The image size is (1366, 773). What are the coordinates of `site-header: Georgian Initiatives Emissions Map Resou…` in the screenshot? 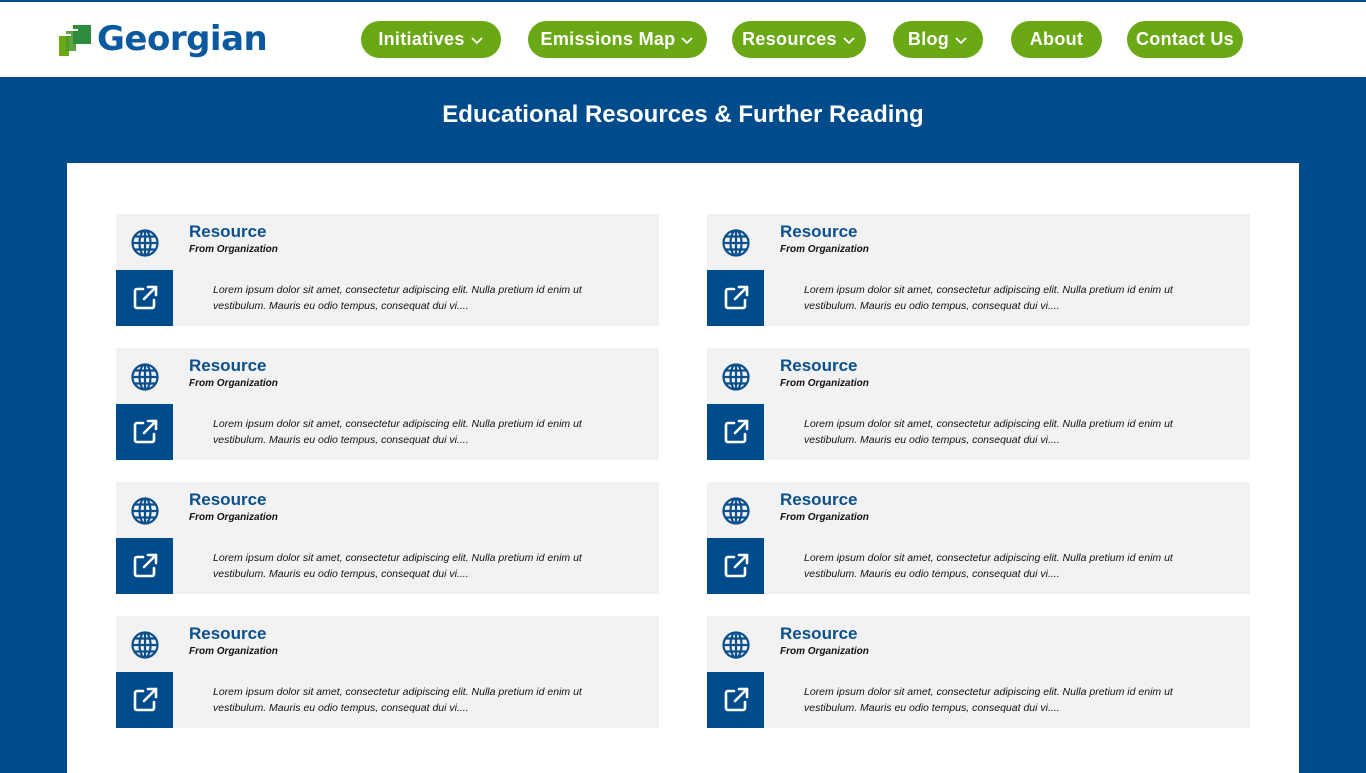 It's located at (683, 39).